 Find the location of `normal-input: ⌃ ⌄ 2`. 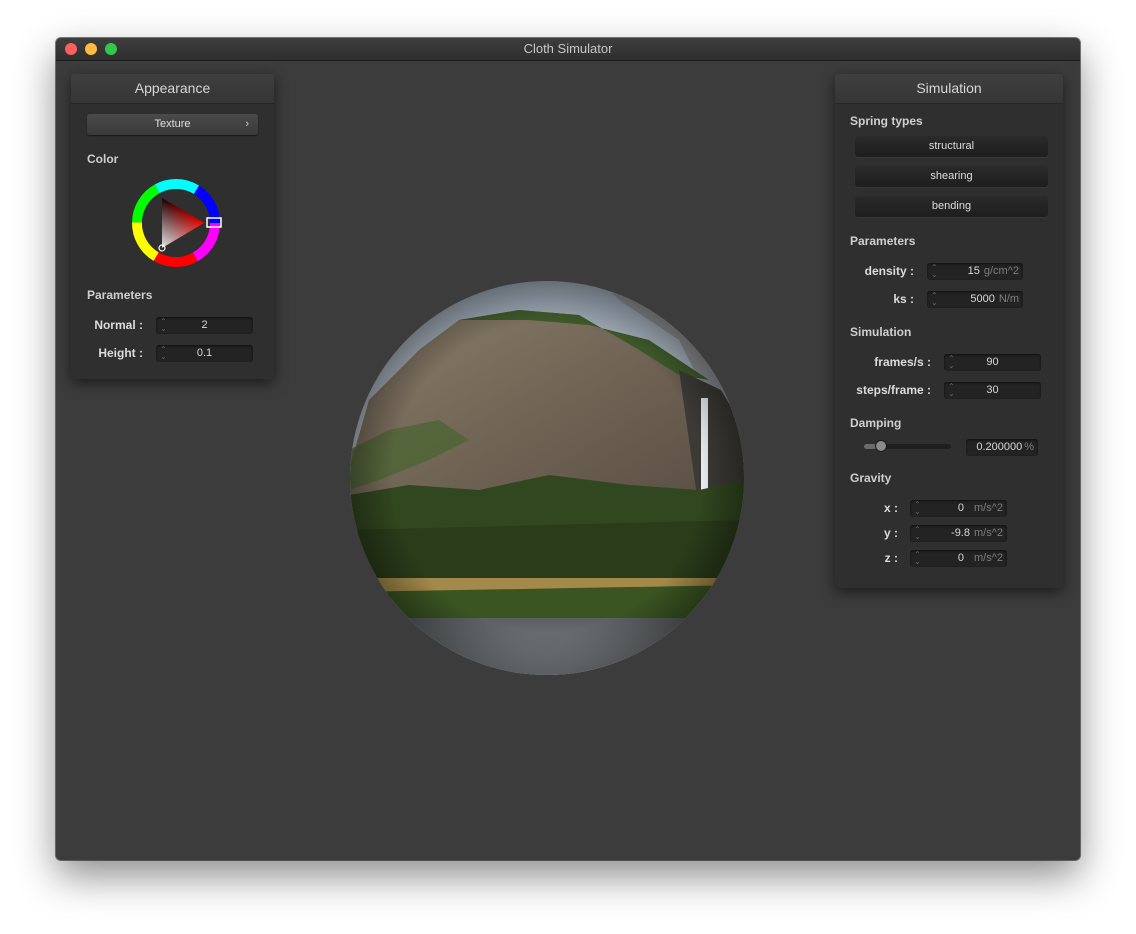

normal-input: ⌃ ⌄ 2 is located at coordinates (204, 325).